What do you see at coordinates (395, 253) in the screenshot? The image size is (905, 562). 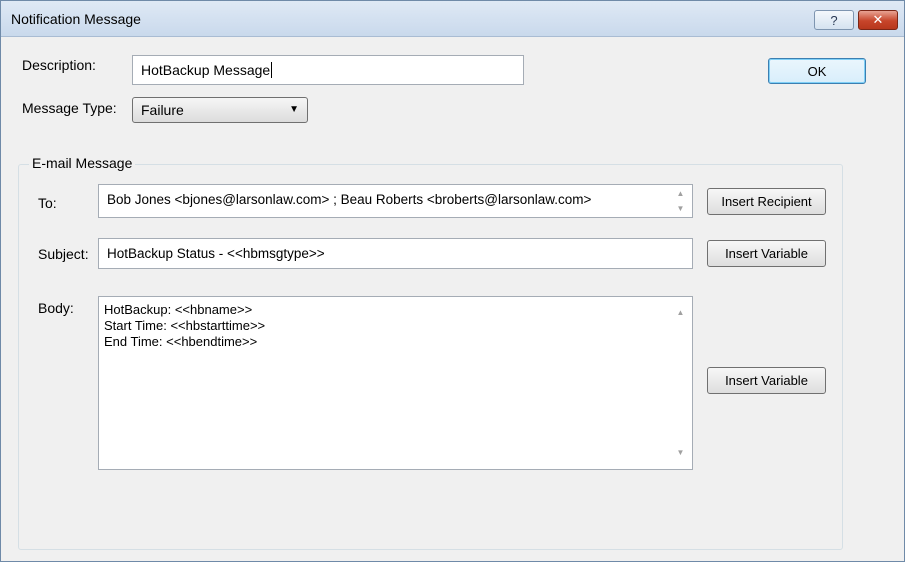 I see `subject-field: HotBackup Status - <<hbmsgtype>>` at bounding box center [395, 253].